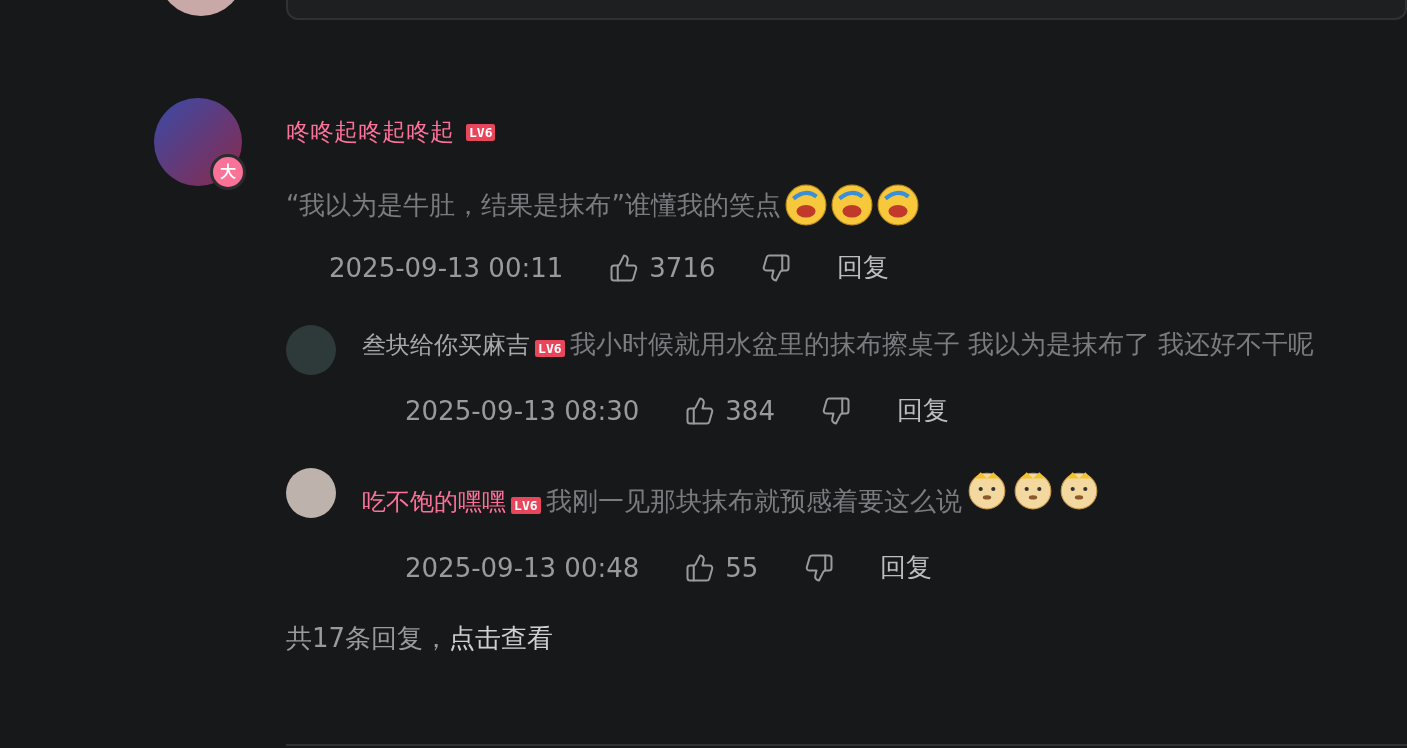  I want to click on comment-time: 2025-09-13 00:11, so click(446, 267).